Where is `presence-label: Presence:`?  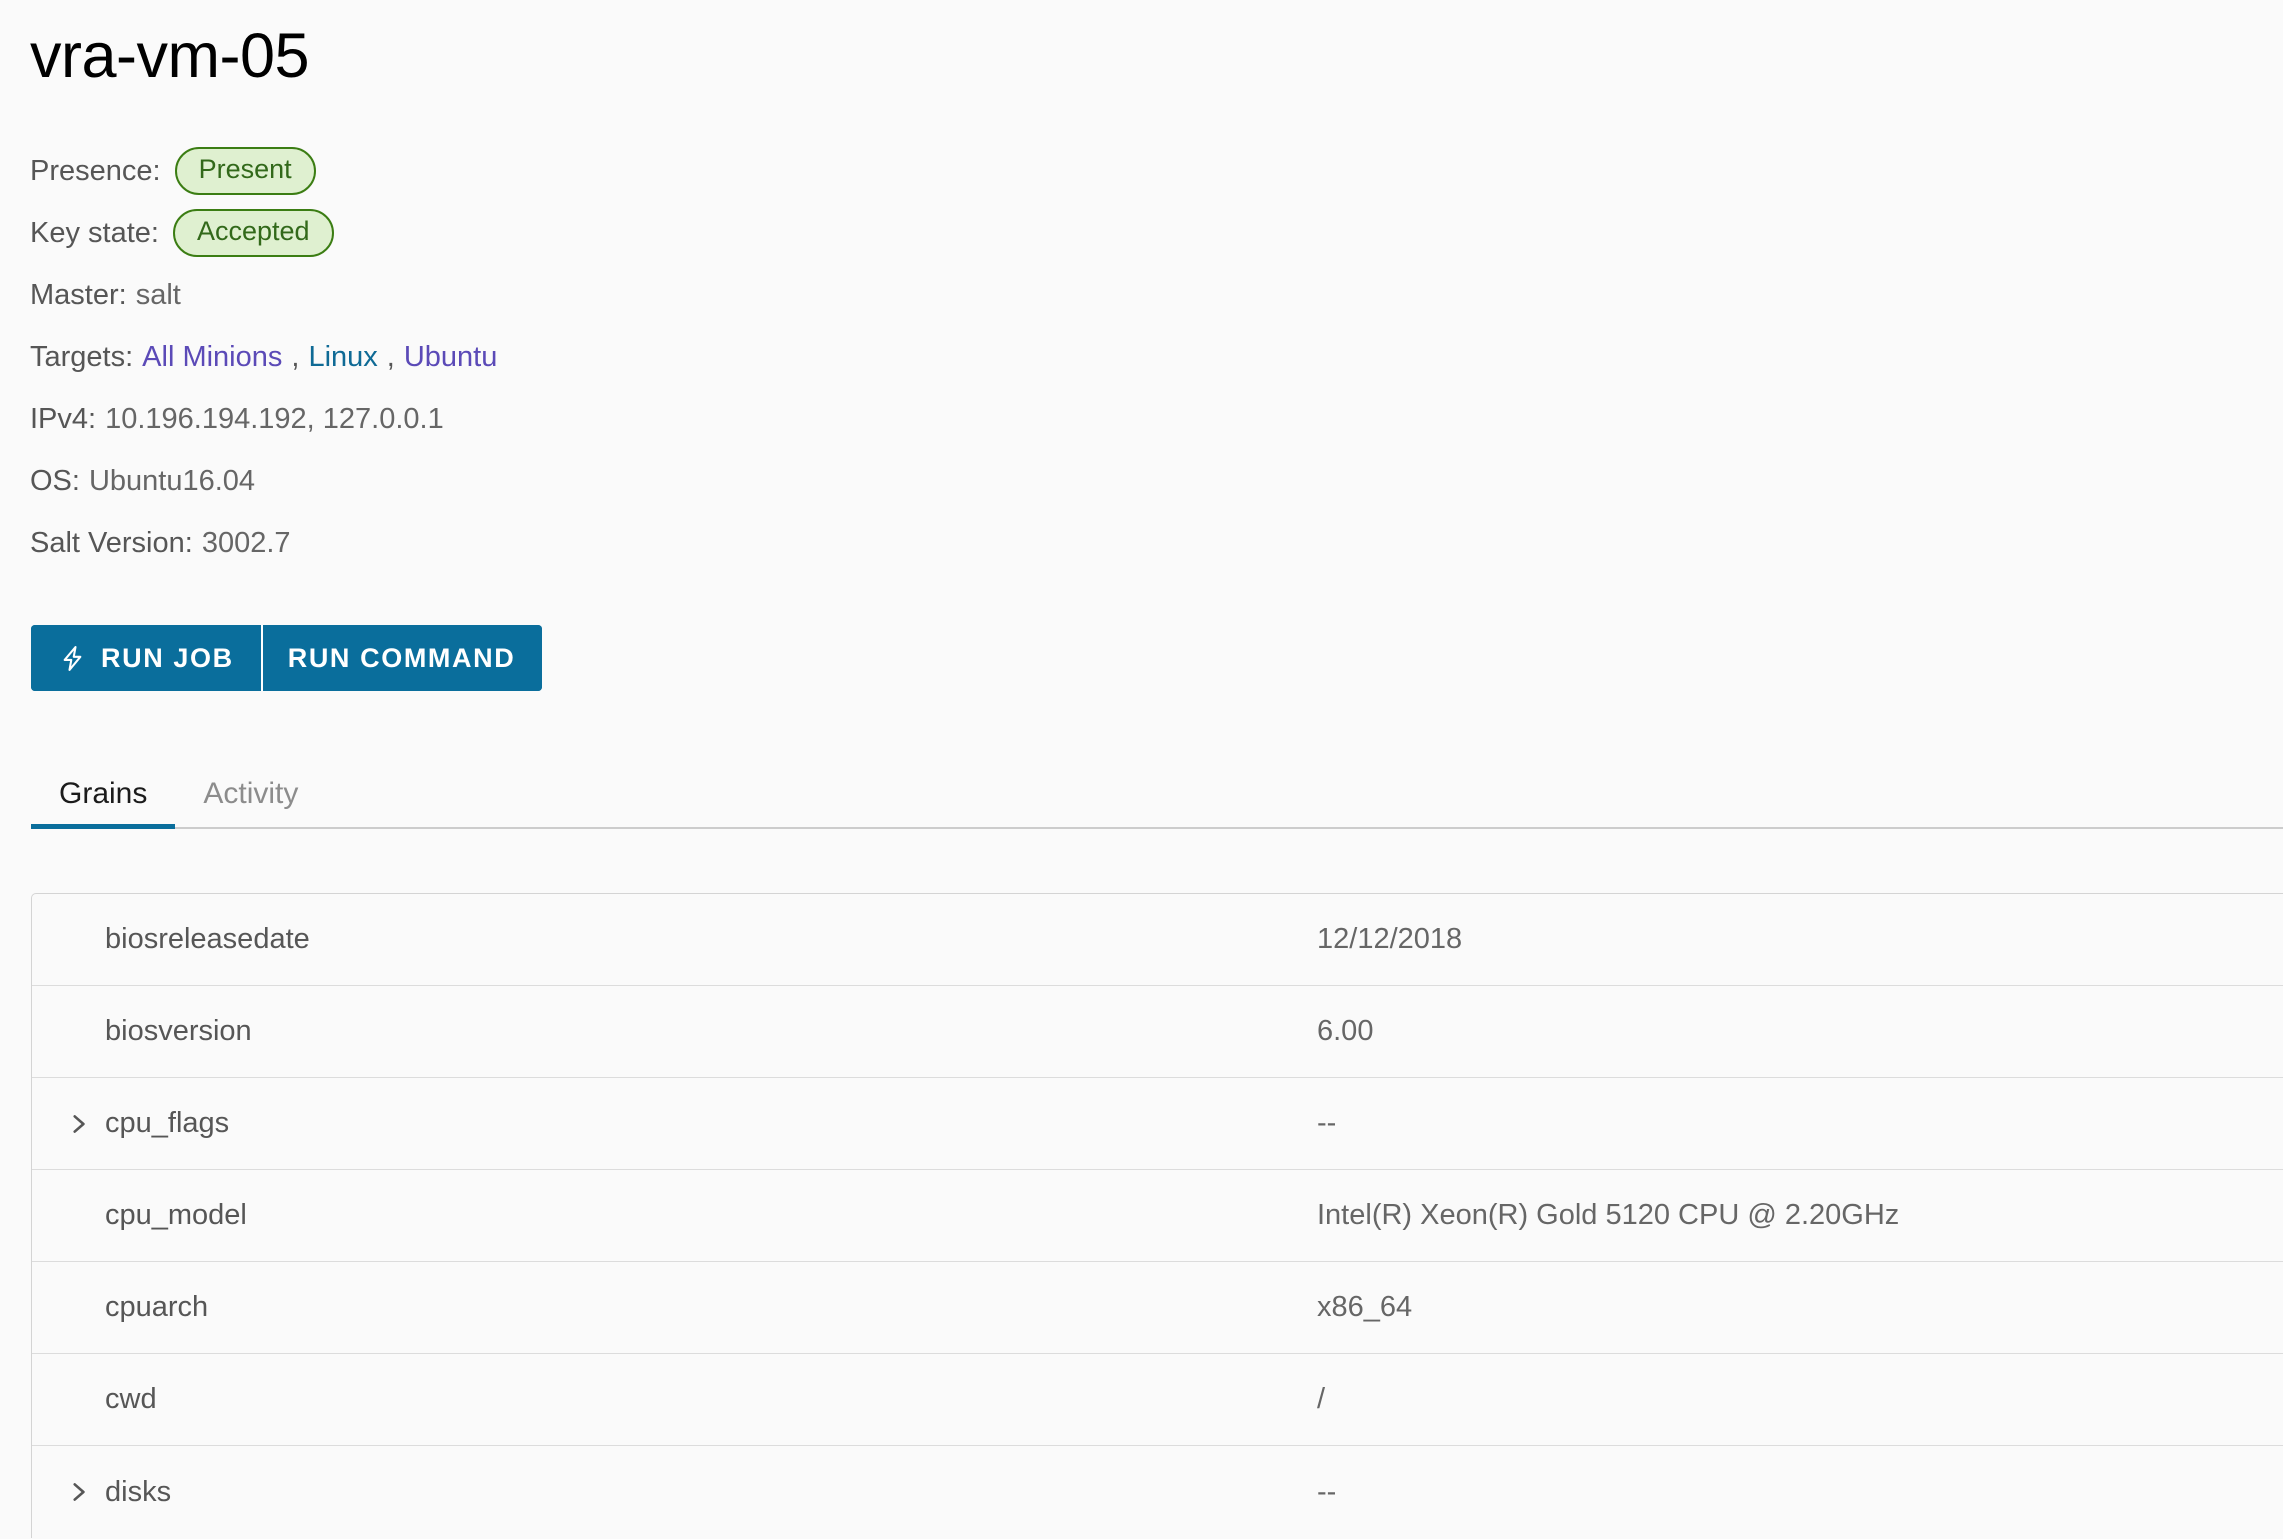
presence-label: Presence: is located at coordinates (95, 170).